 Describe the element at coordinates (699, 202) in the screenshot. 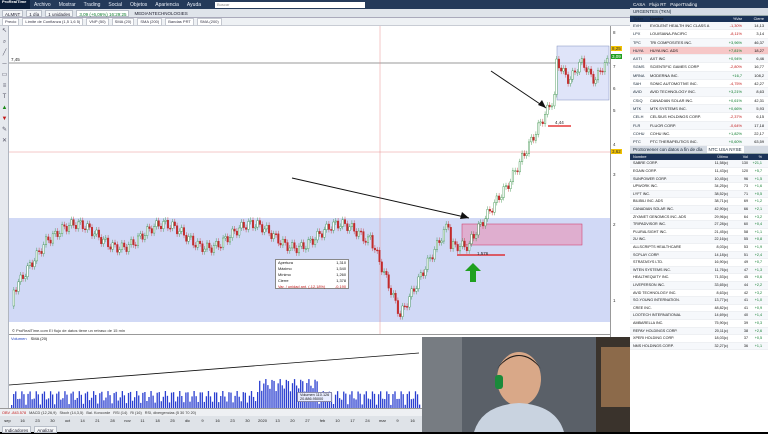

I see `screener-row: BILIBILI INC. ADS 38,71(c) 69 +1,2` at that location.